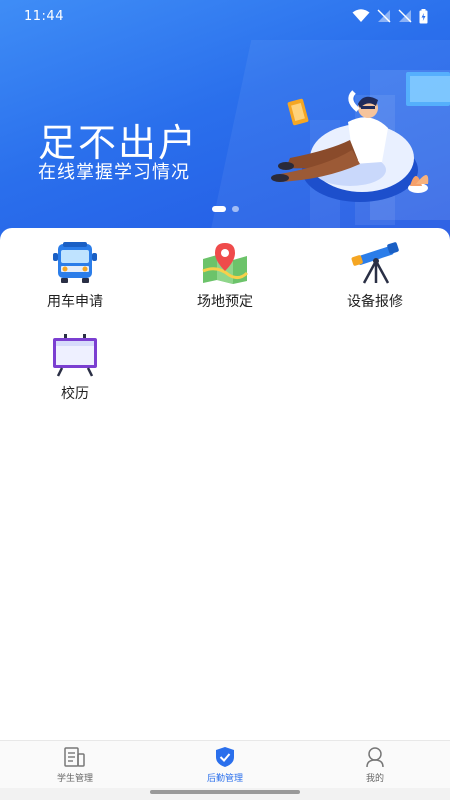 The width and height of the screenshot is (450, 800). I want to click on profile-icon, so click(375, 757).